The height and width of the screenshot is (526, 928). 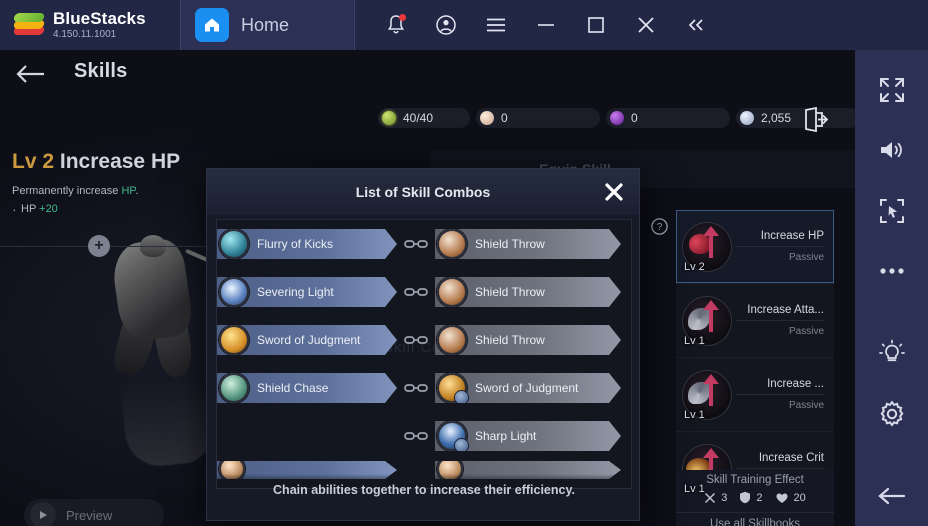 What do you see at coordinates (891, 496) in the screenshot?
I see `back-tool` at bounding box center [891, 496].